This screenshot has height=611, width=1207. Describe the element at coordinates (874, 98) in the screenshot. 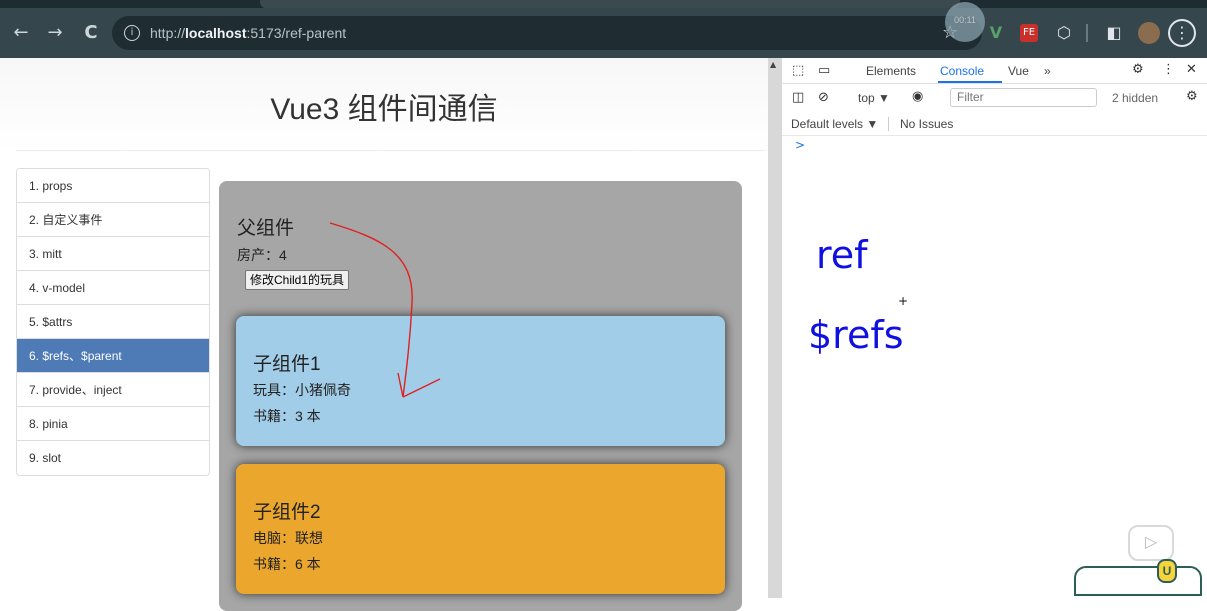

I see `context-select: top ▼` at that location.